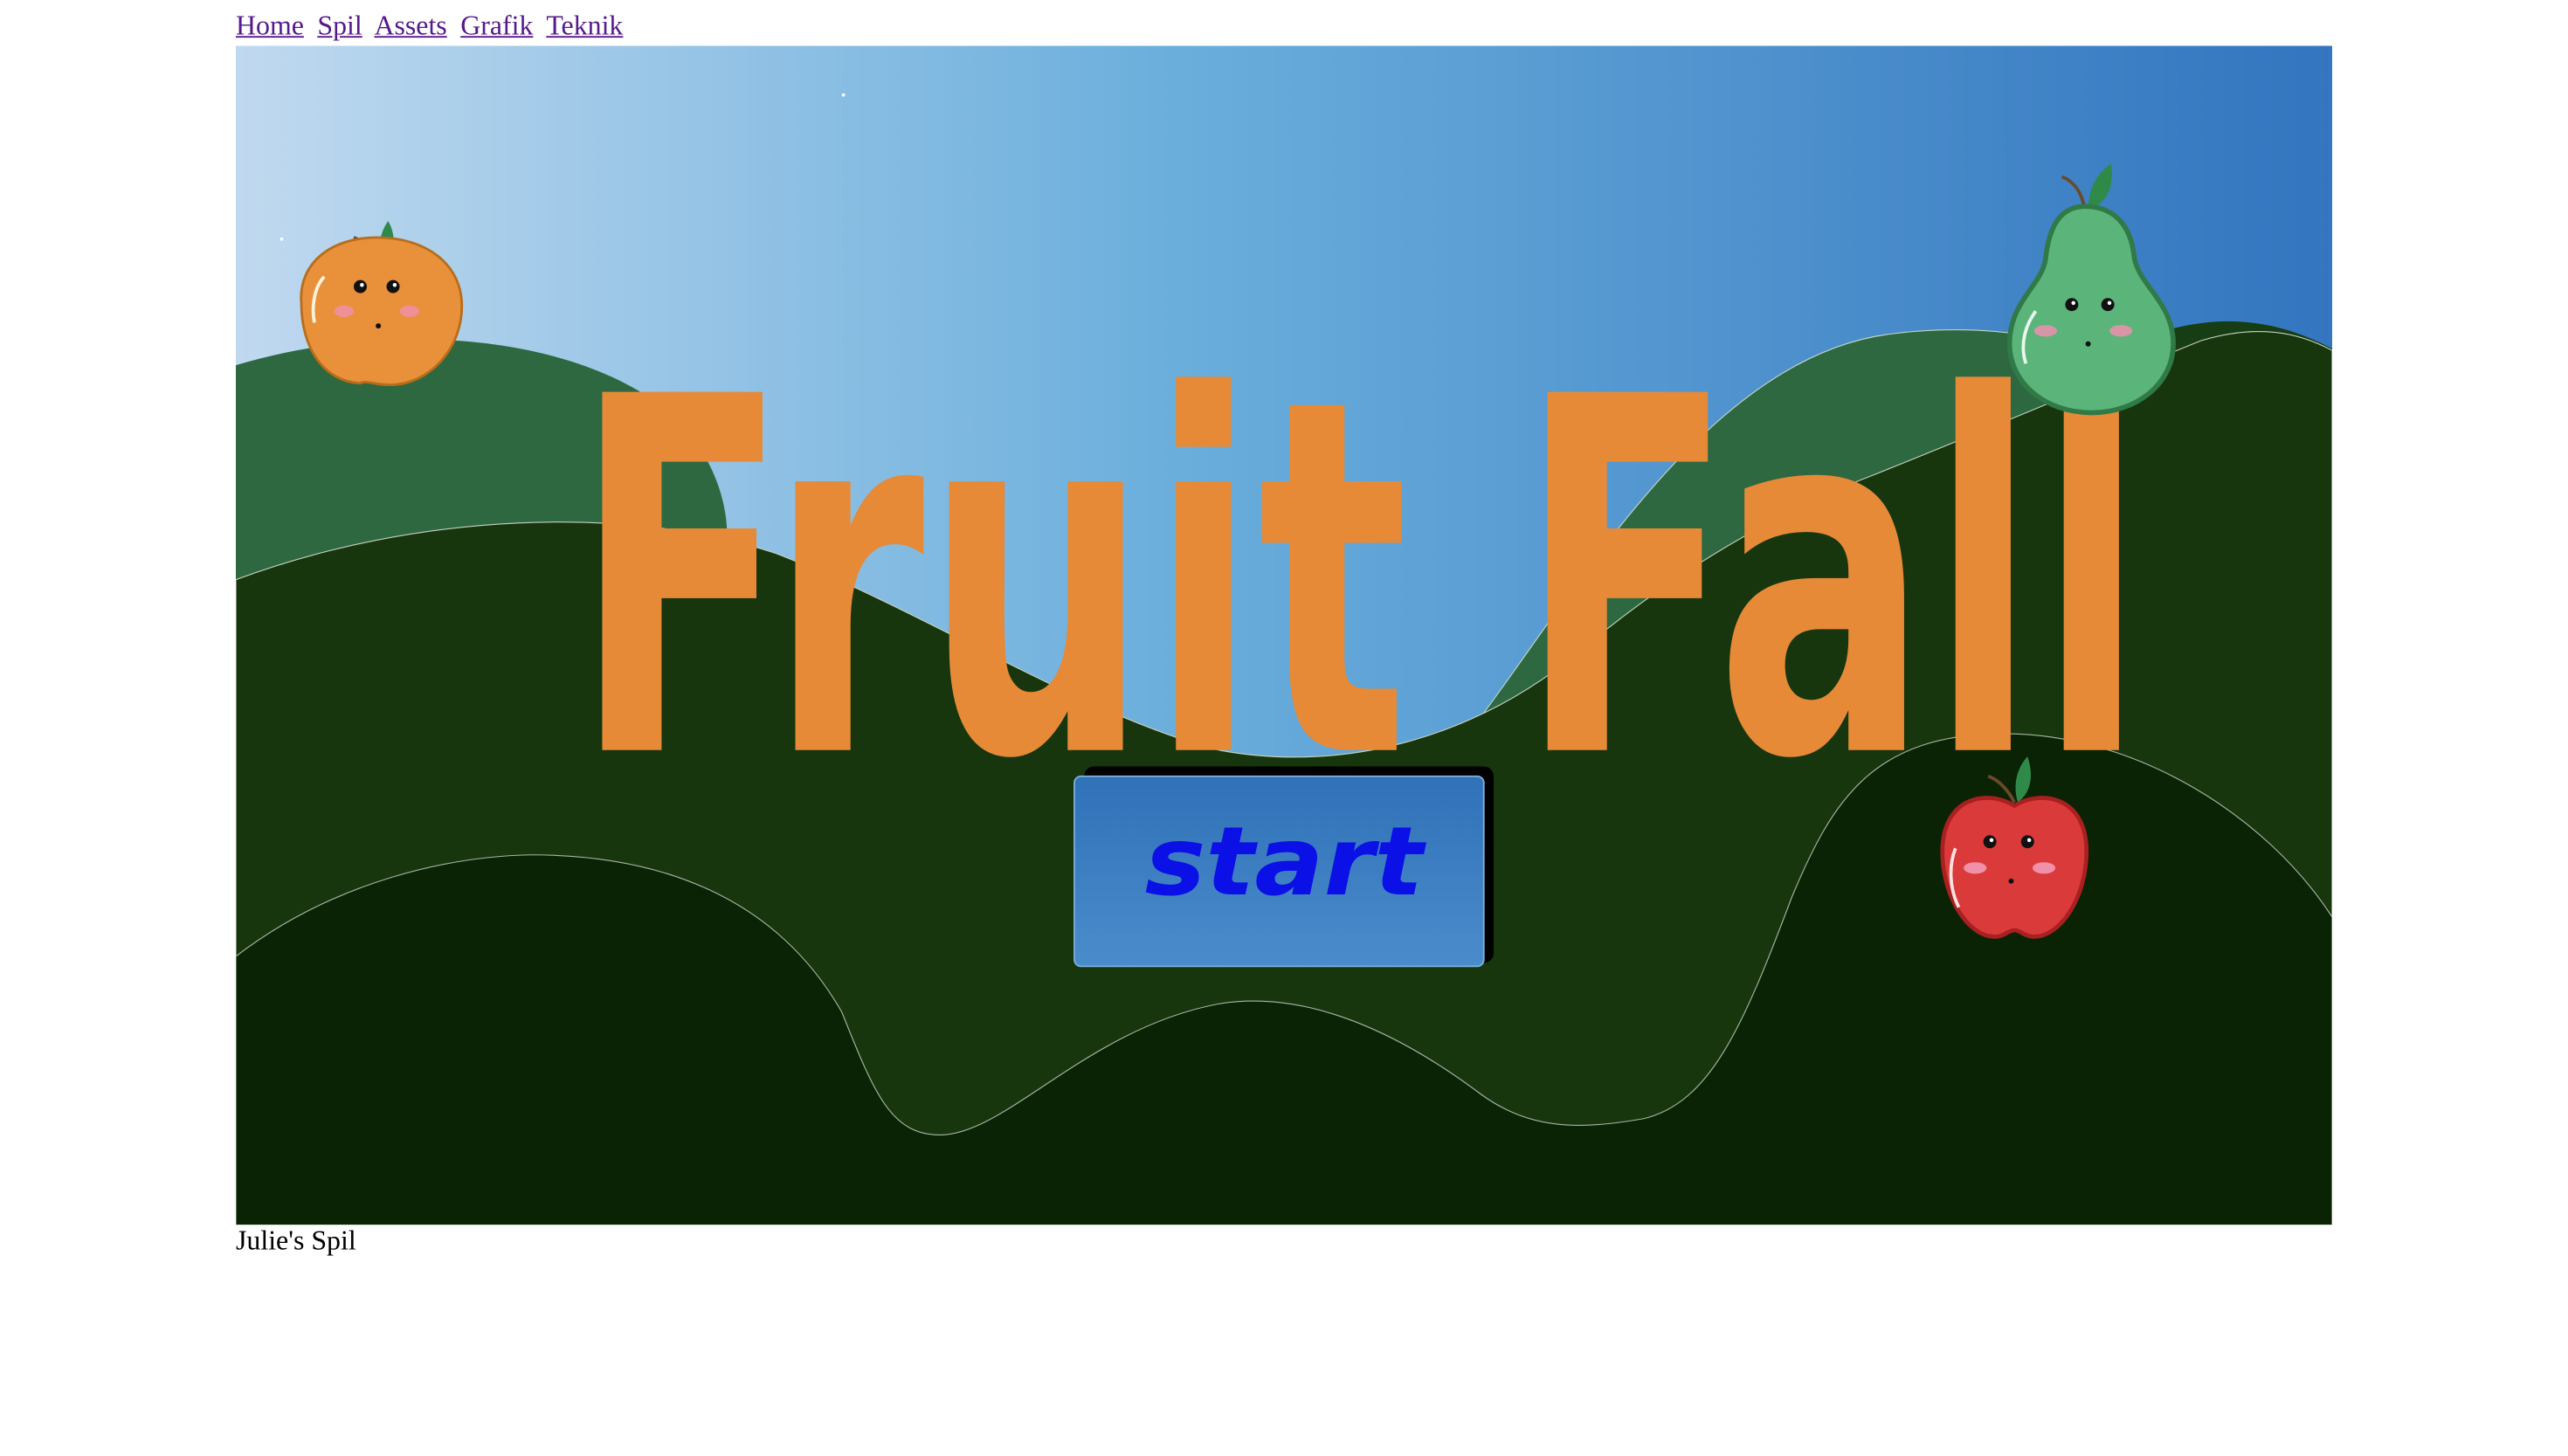 Image resolution: width=2568 pixels, height=1456 pixels. Describe the element at coordinates (270, 25) in the screenshot. I see `nav-link-home: Home` at that location.